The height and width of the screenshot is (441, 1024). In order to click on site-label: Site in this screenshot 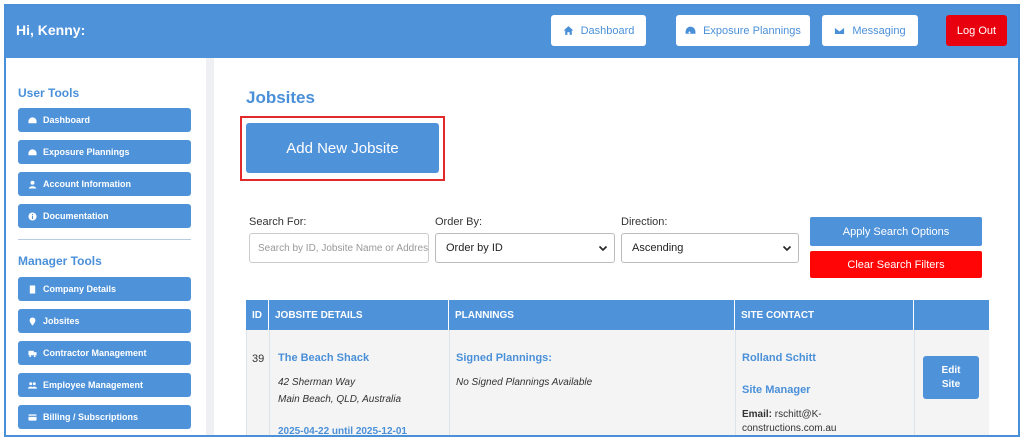, I will do `click(951, 384)`.